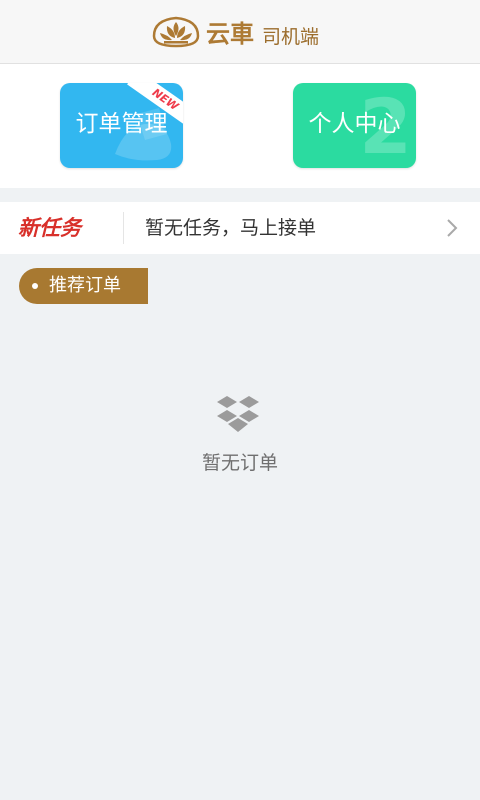 This screenshot has height=800, width=480. Describe the element at coordinates (238, 414) in the screenshot. I see `empty-box-icon` at that location.